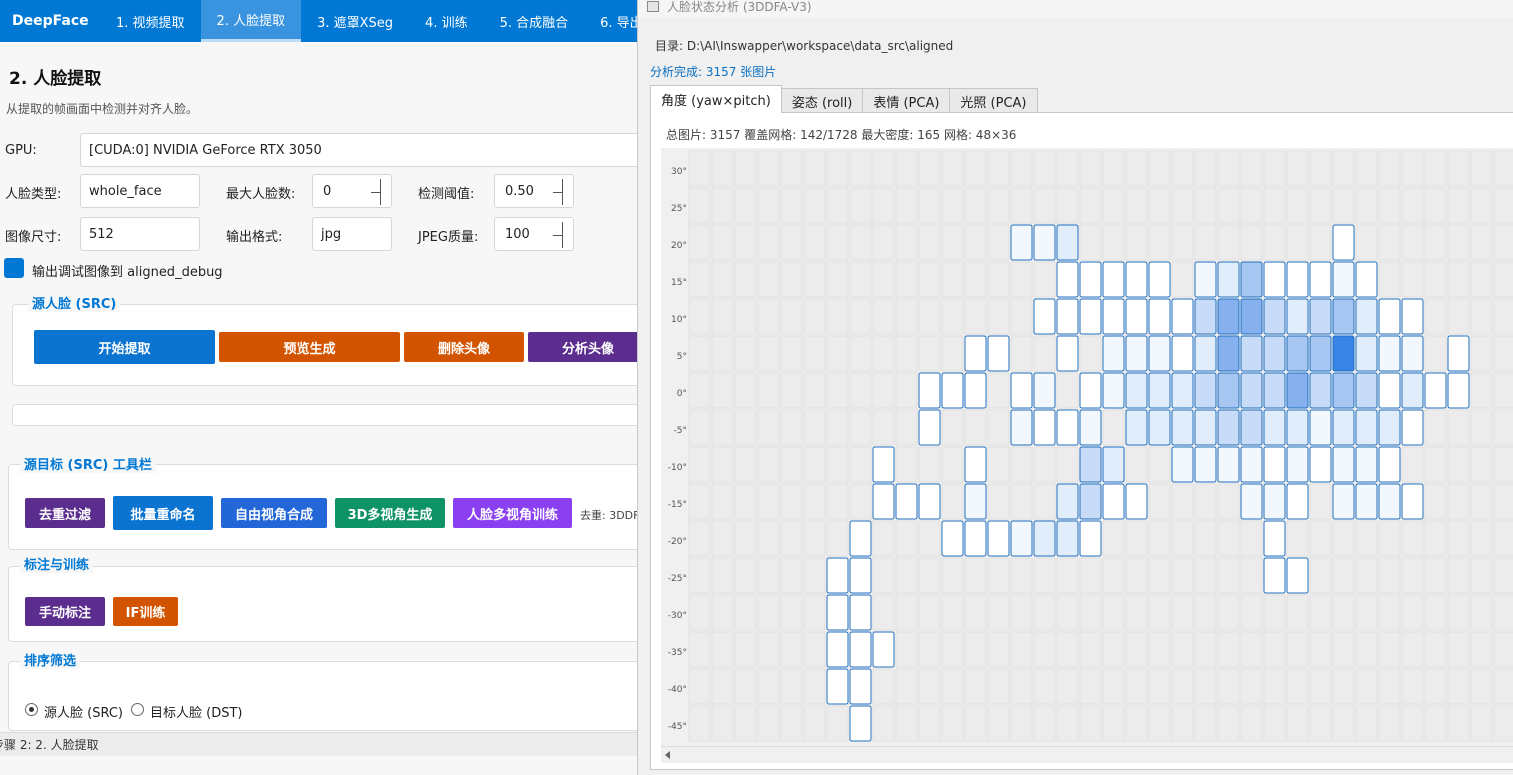  I want to click on analysis-title-bar: 人脸状态分析 (3DDFA-V3), so click(1075, 9).